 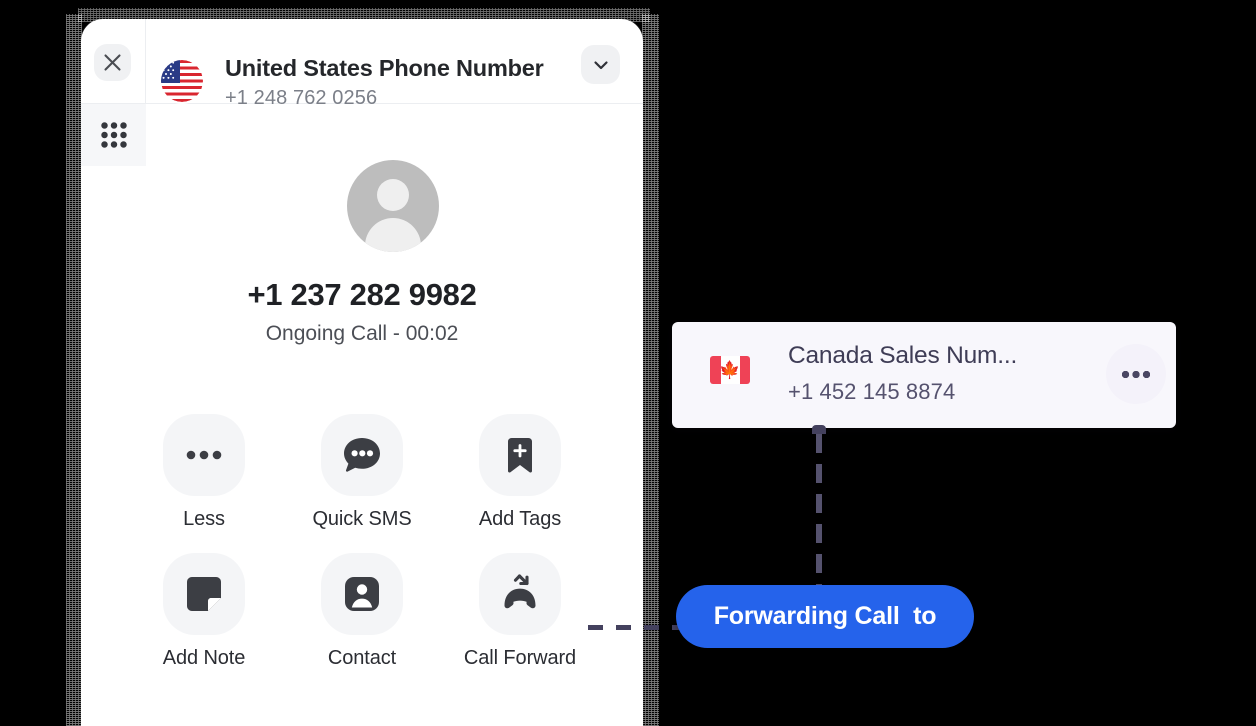 I want to click on call-status: Ongoing Call - 00:02, so click(x=362, y=333).